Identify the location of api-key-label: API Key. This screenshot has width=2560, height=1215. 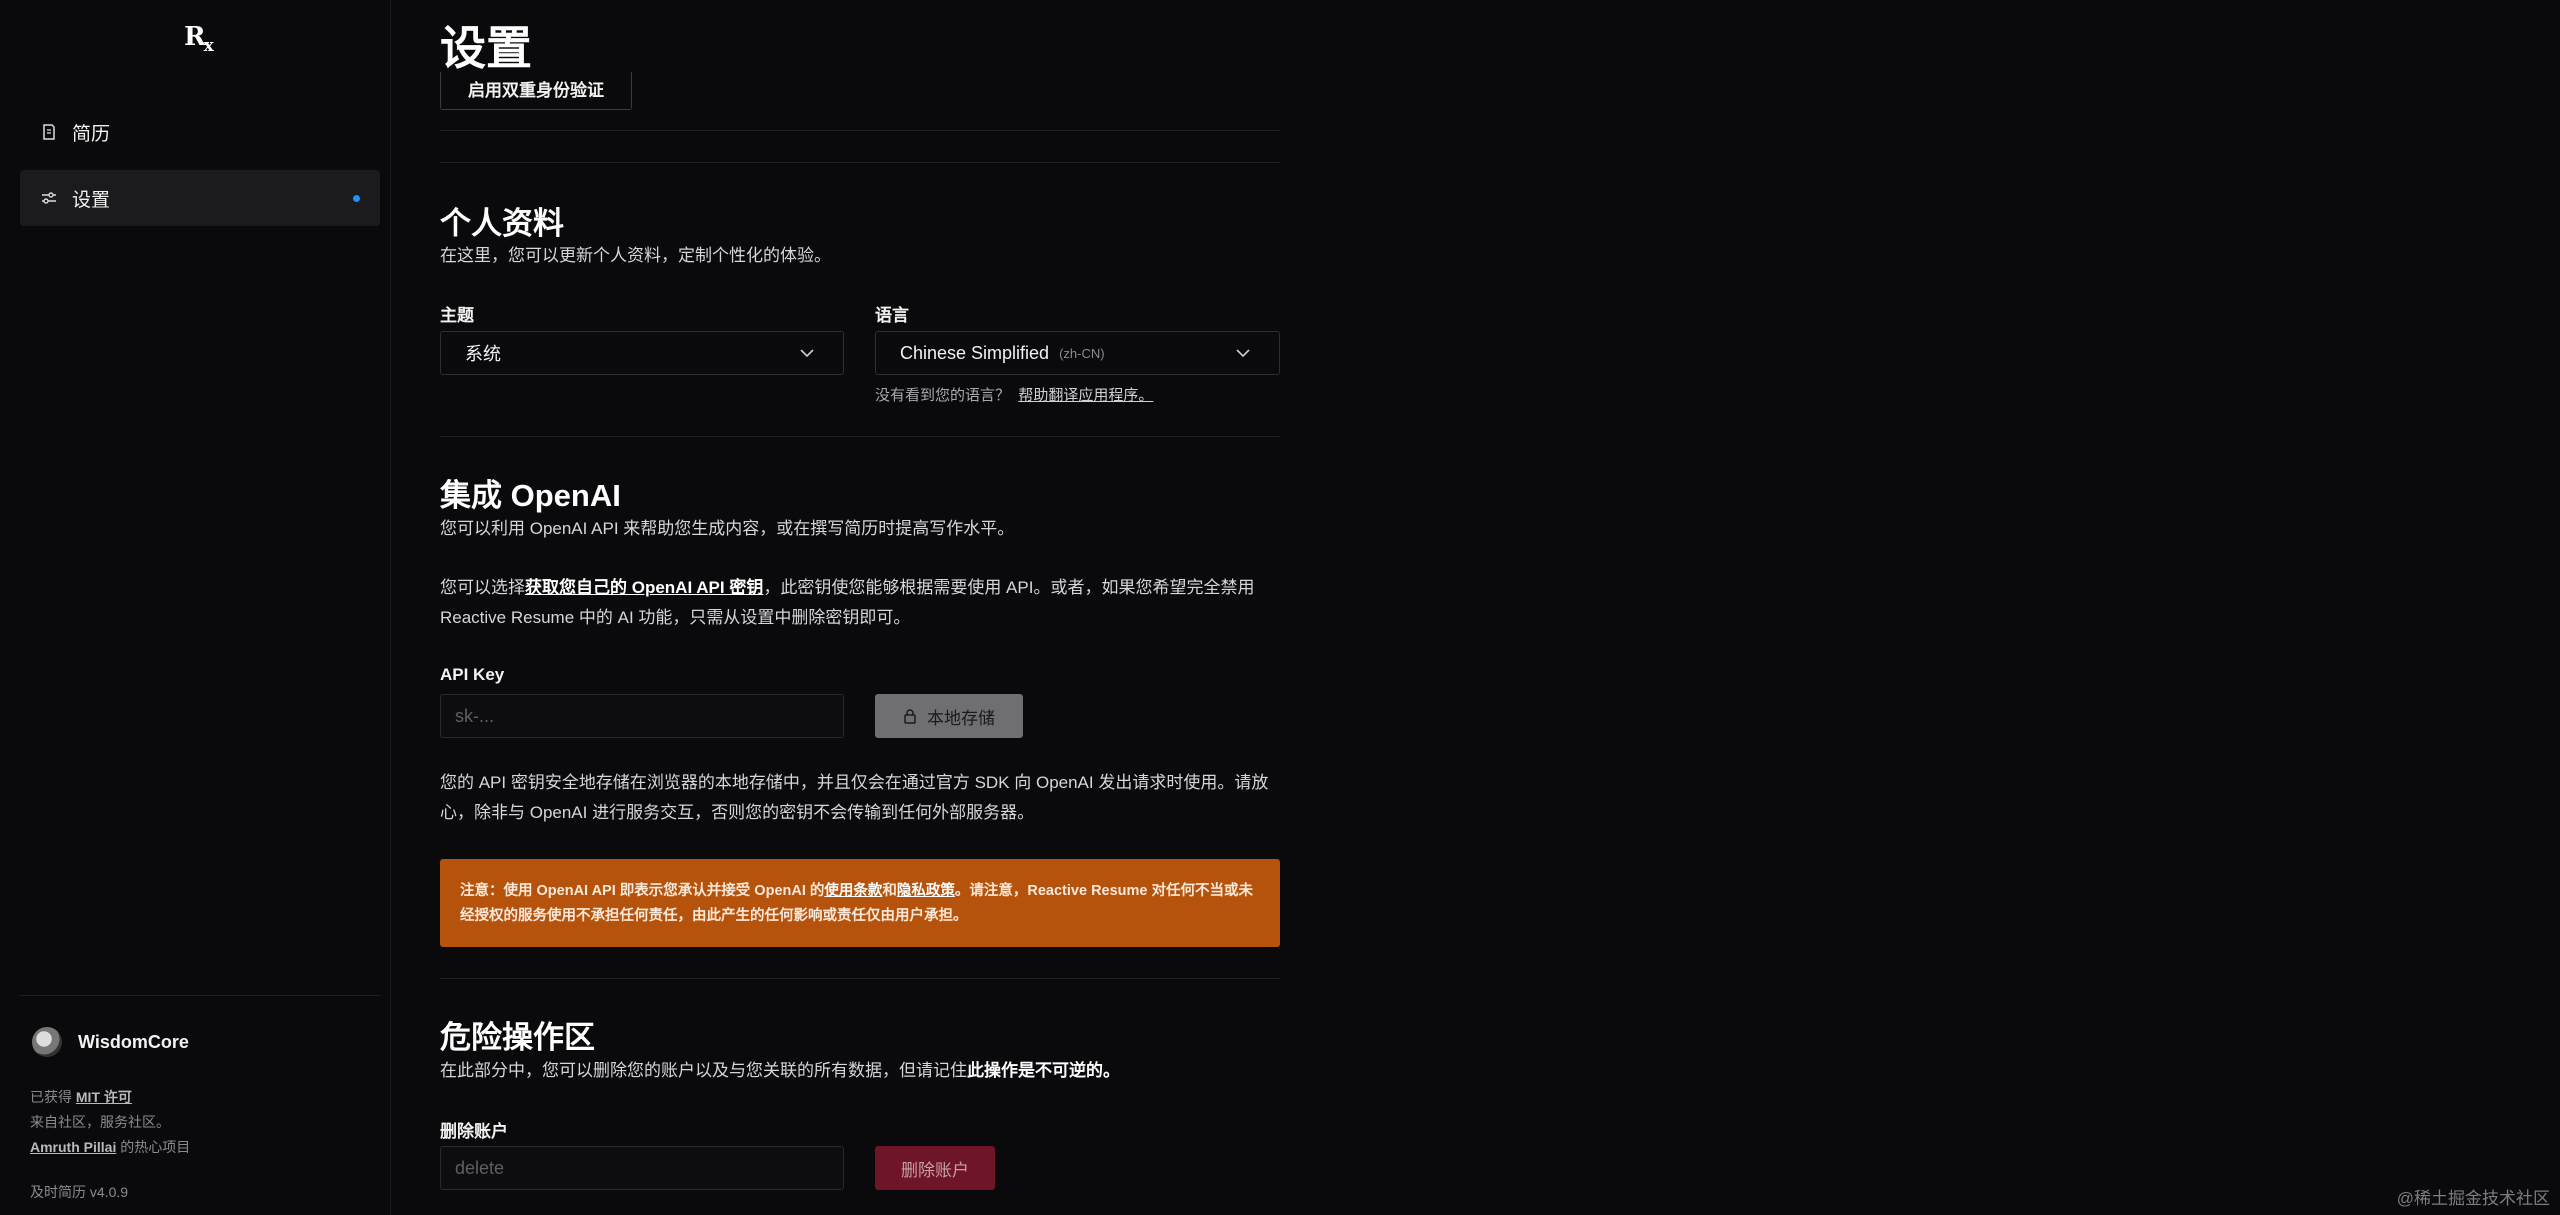
(472, 674).